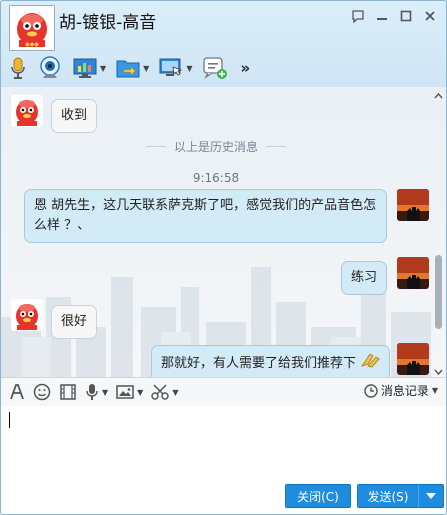  I want to click on chat-toolbar: ▼ ▼ ▼ », so click(128, 68).